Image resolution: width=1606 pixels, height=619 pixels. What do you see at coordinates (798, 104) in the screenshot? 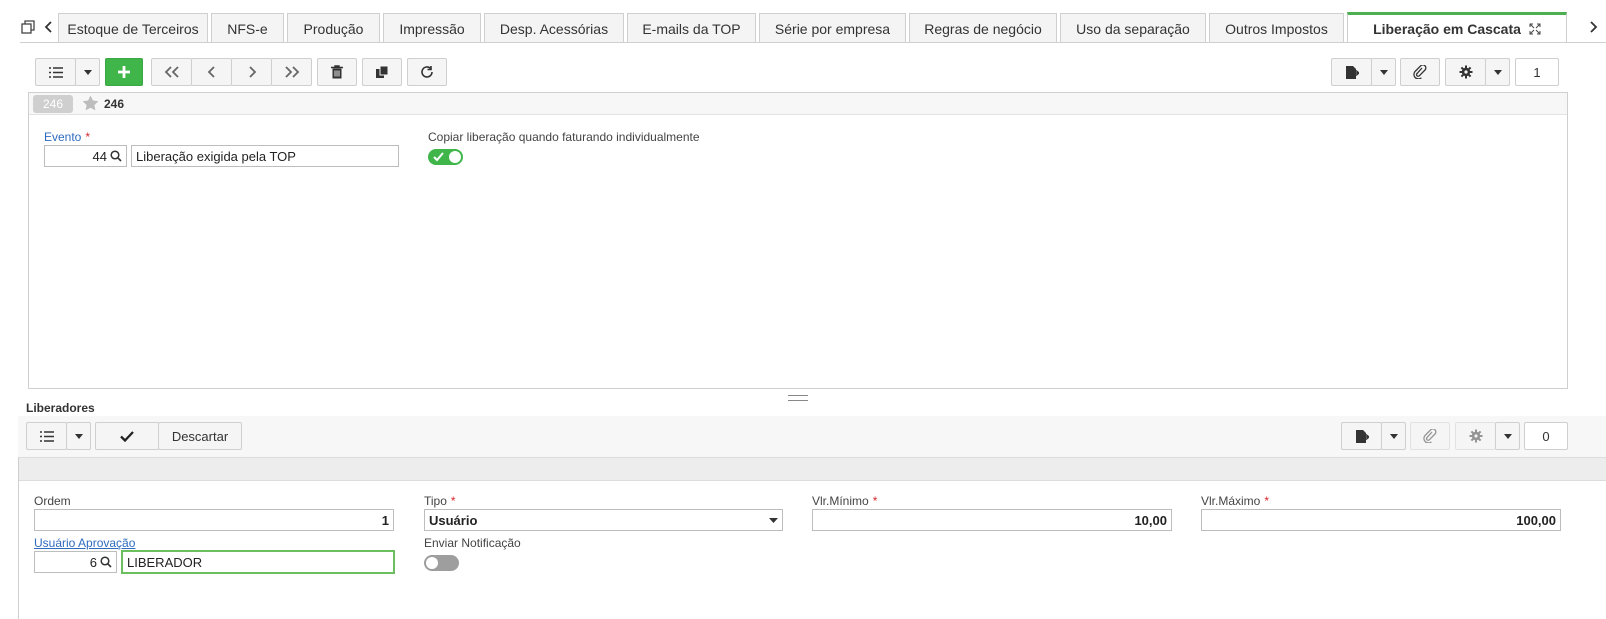
I see `record-header-bar` at bounding box center [798, 104].